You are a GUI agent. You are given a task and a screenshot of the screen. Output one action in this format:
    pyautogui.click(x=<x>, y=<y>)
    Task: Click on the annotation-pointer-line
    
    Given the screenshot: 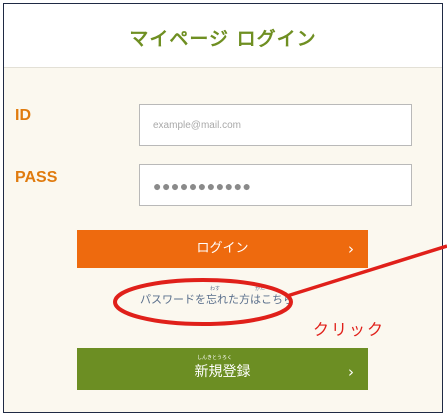 What is the action you would take?
    pyautogui.click(x=366, y=271)
    